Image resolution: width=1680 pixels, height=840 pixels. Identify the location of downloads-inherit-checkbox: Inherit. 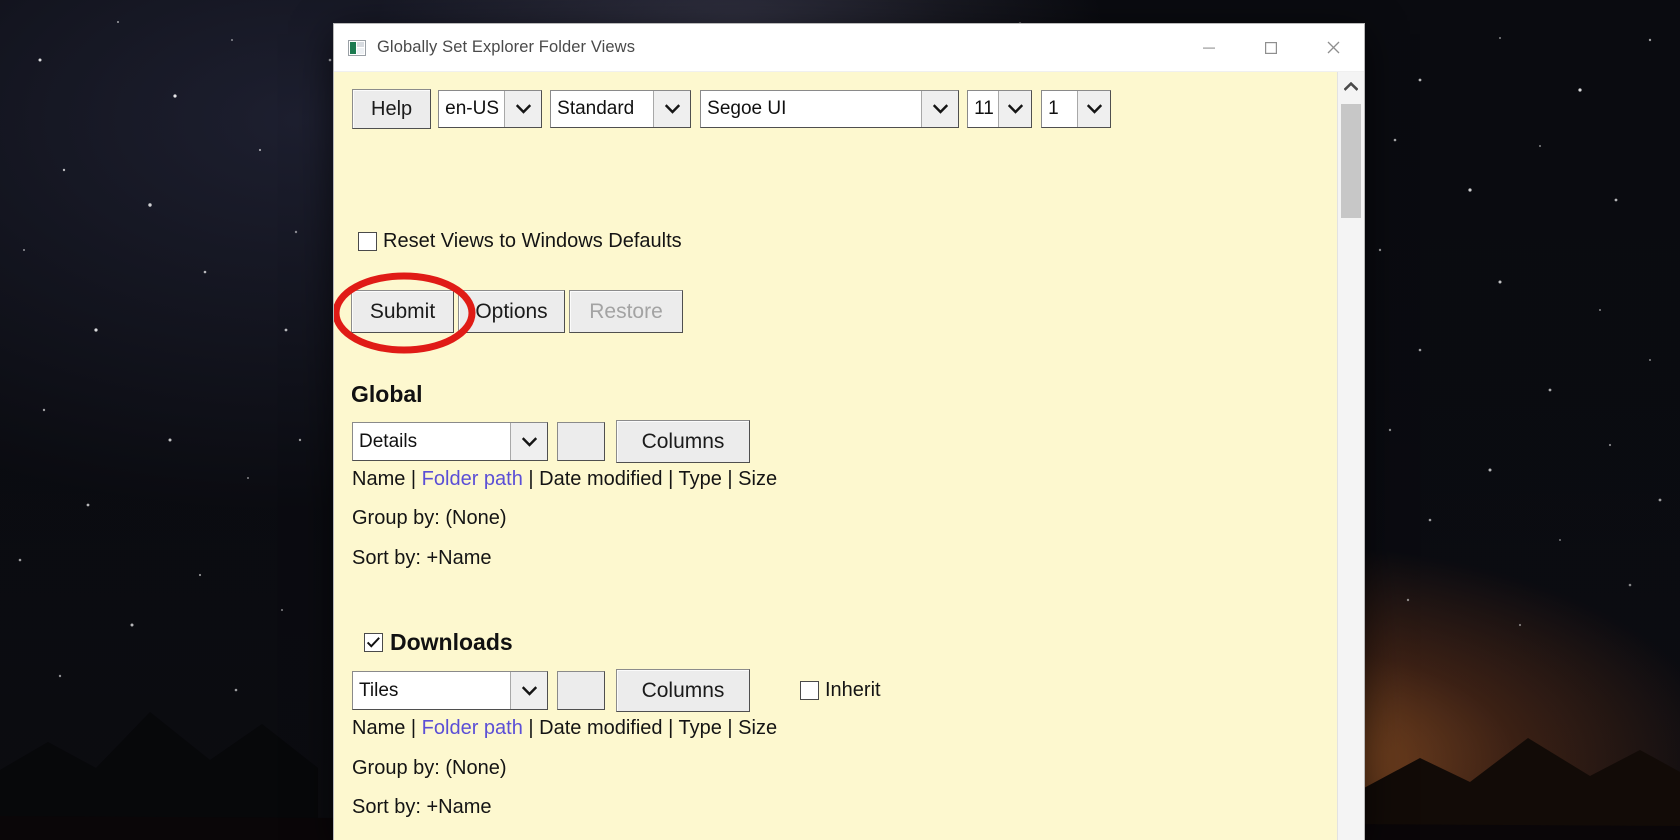
(840, 690).